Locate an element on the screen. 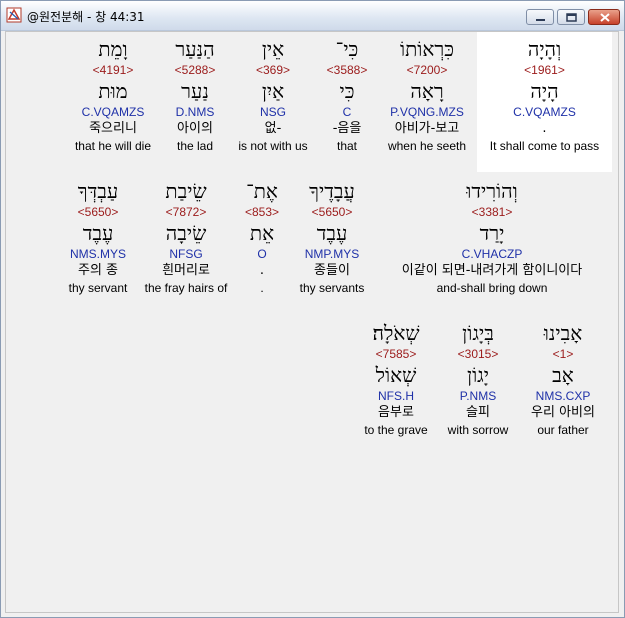  app-logo-icon is located at coordinates (14, 15).